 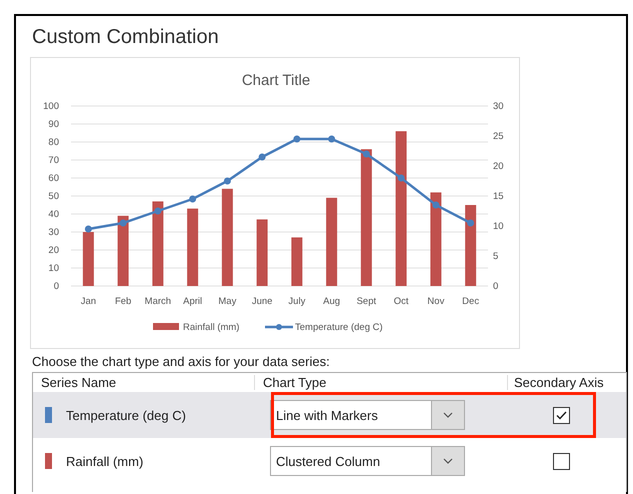 What do you see at coordinates (227, 301) in the screenshot?
I see `axis-tick-label: May` at bounding box center [227, 301].